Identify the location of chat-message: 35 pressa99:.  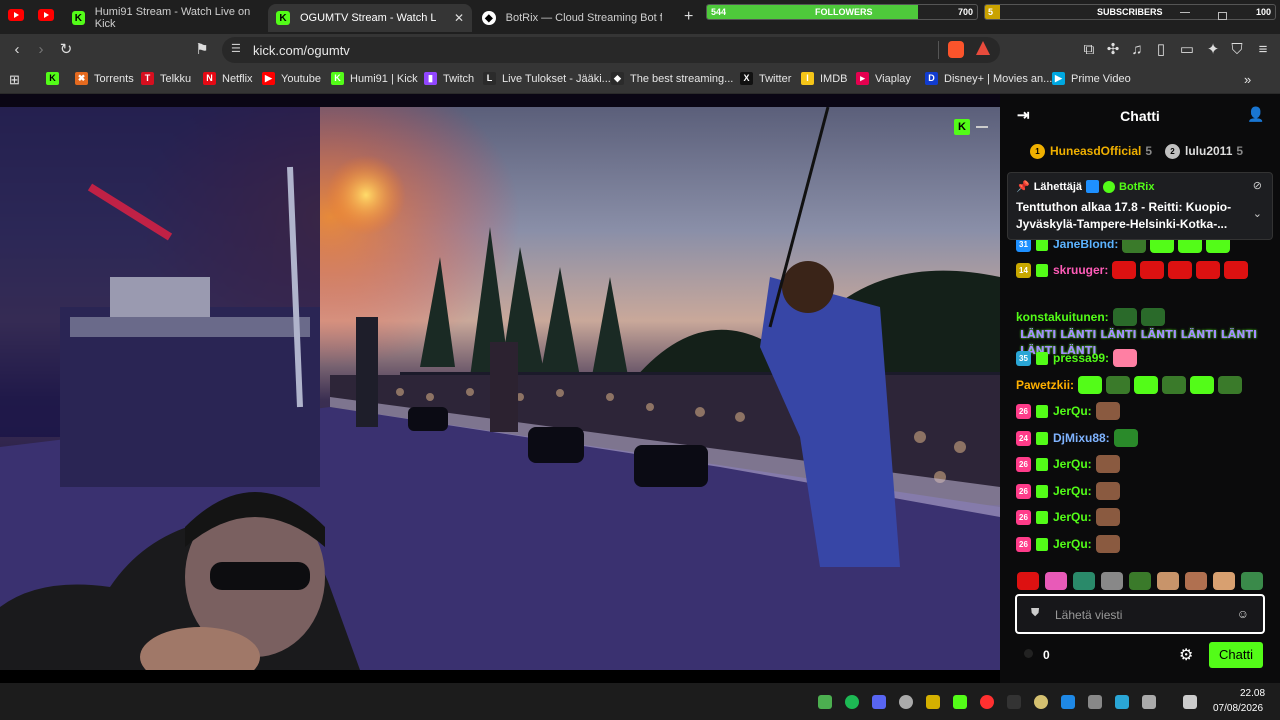
(1077, 358).